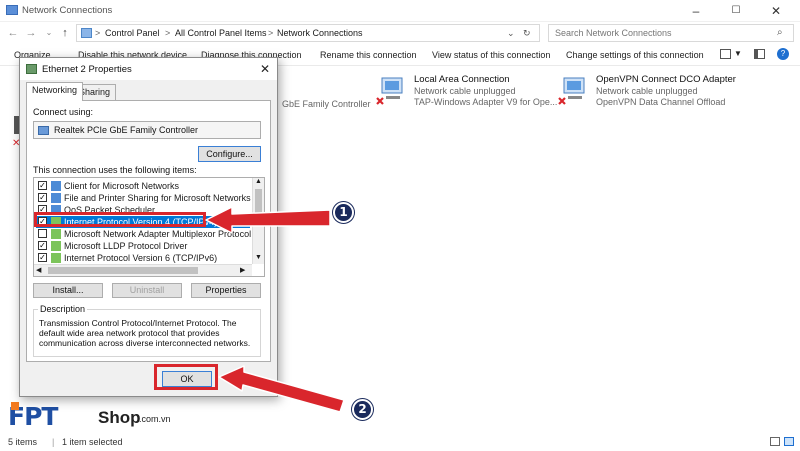 The image size is (800, 451). I want to click on tab-networking: Networking, so click(55, 91).